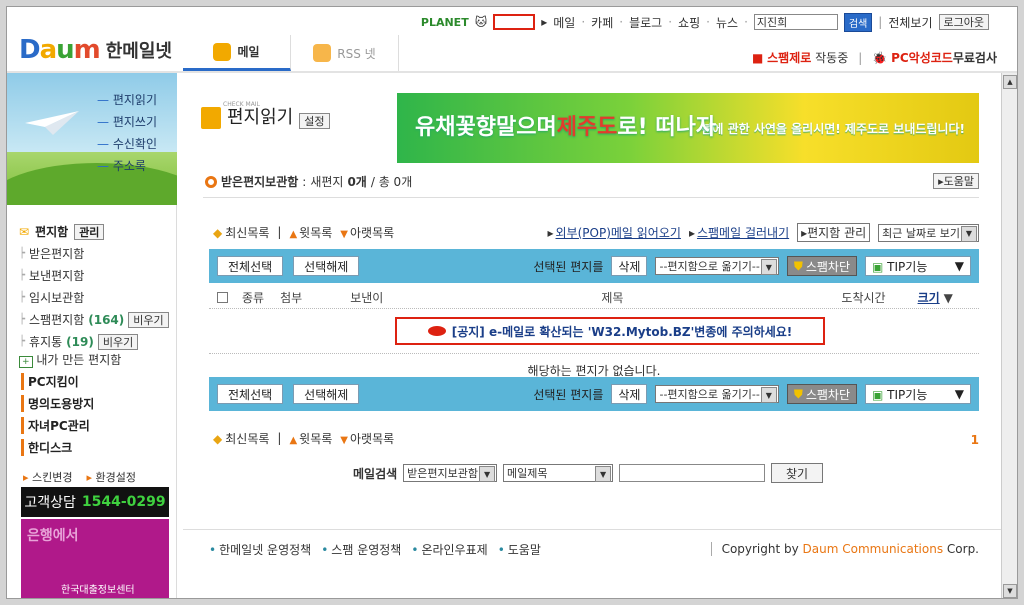  Describe the element at coordinates (222, 297) in the screenshot. I see `select-all-checkbox` at that location.